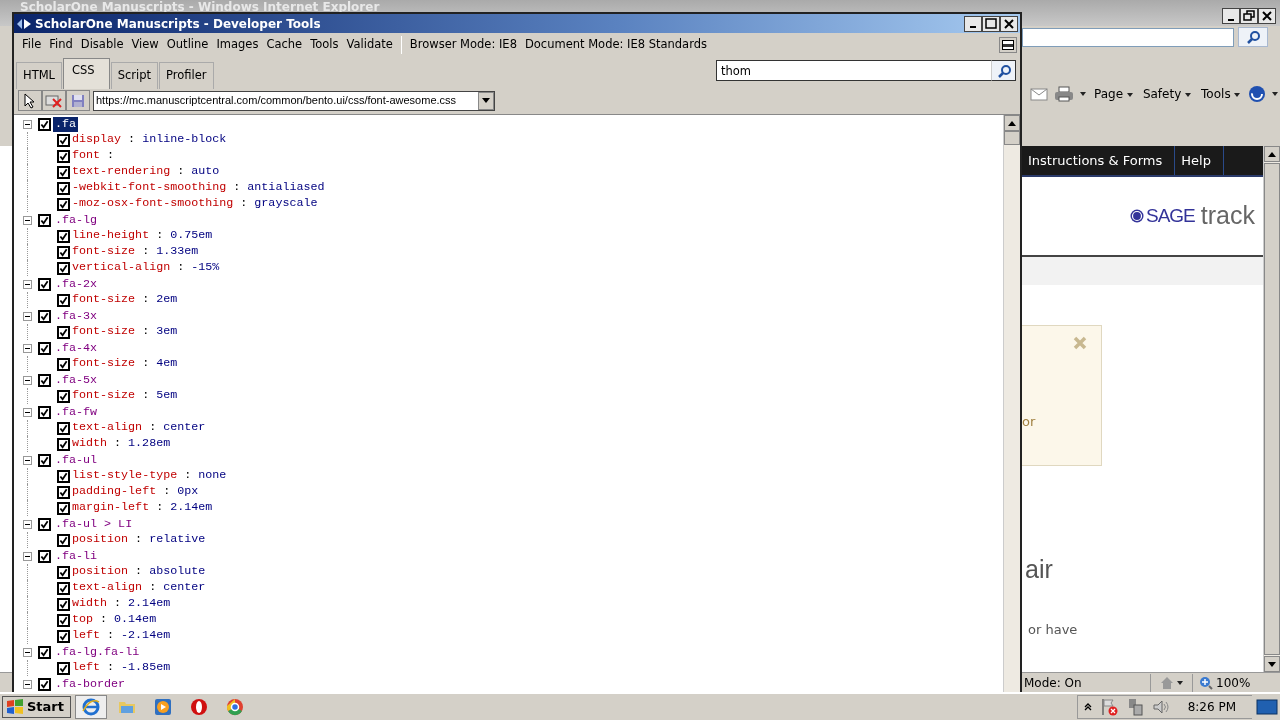  Describe the element at coordinates (97, 140) in the screenshot. I see `property-name: display` at that location.